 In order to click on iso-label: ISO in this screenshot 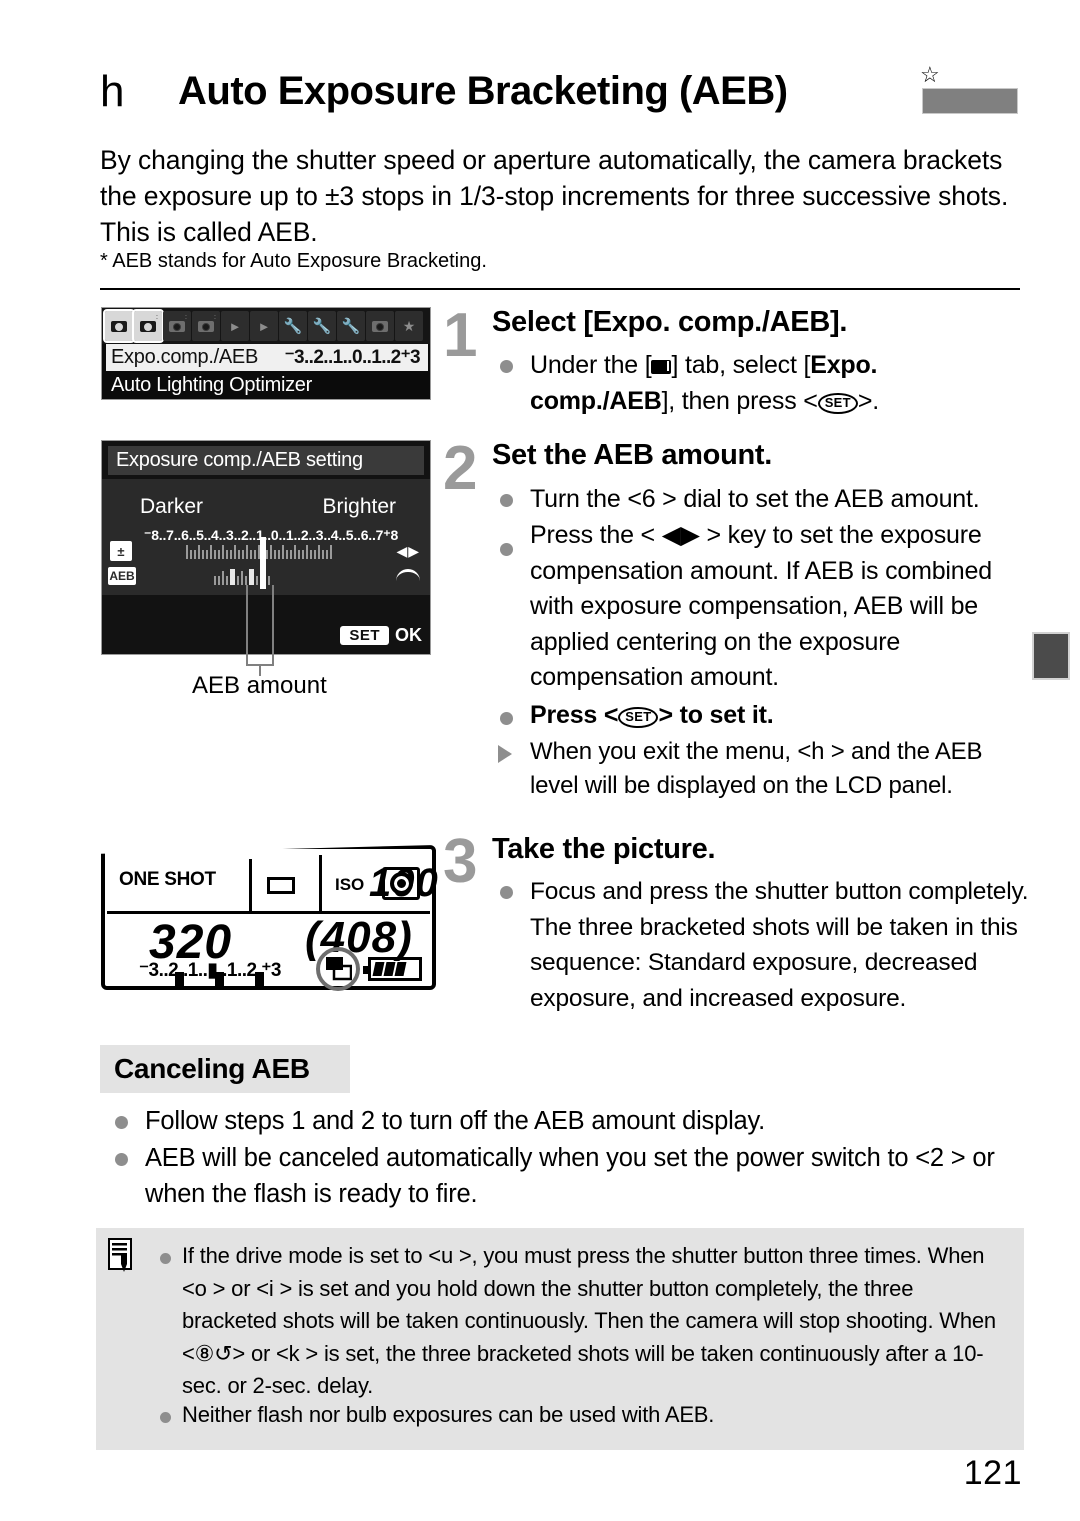, I will do `click(350, 884)`.